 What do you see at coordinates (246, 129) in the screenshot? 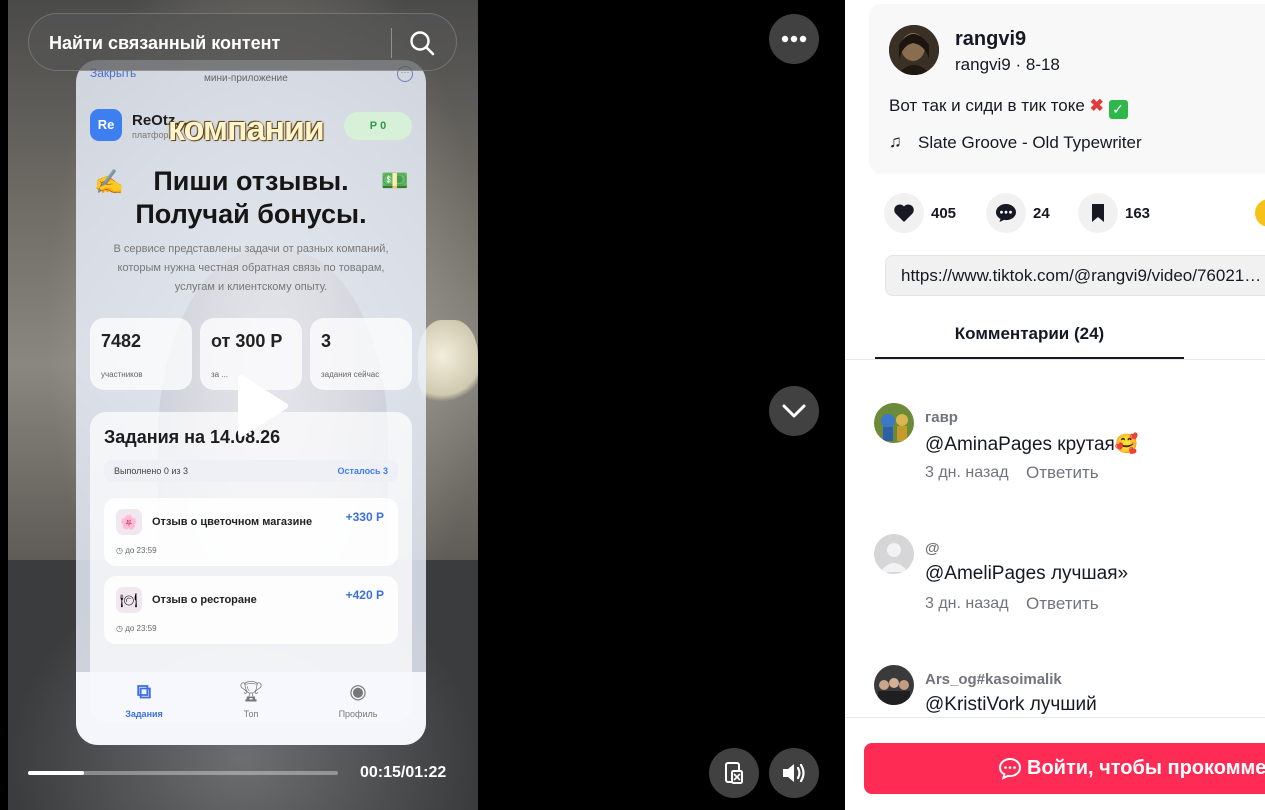
I see `video-caption-overlay: компании` at bounding box center [246, 129].